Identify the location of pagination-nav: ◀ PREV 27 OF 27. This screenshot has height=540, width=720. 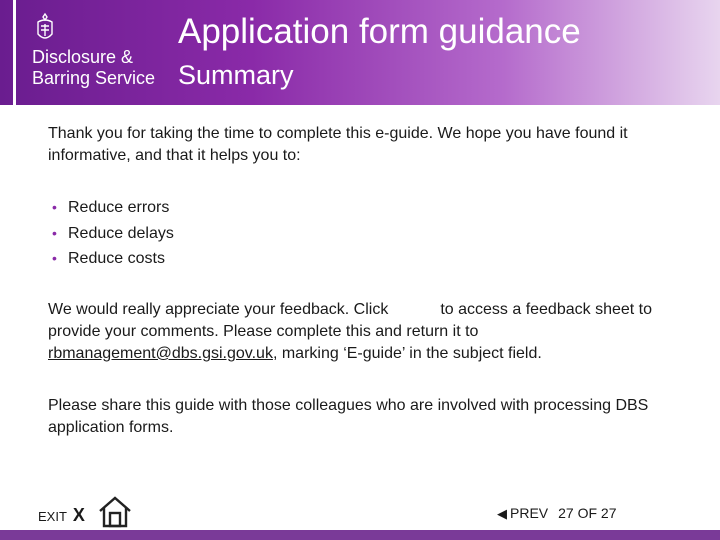
(557, 513).